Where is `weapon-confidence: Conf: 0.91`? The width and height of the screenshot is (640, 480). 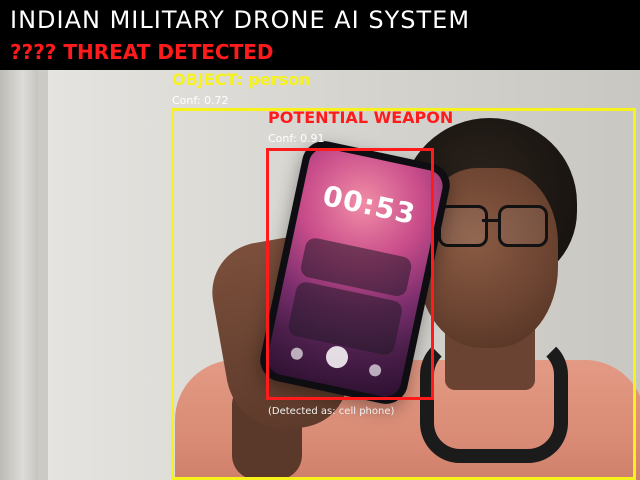 weapon-confidence: Conf: 0.91 is located at coordinates (296, 138).